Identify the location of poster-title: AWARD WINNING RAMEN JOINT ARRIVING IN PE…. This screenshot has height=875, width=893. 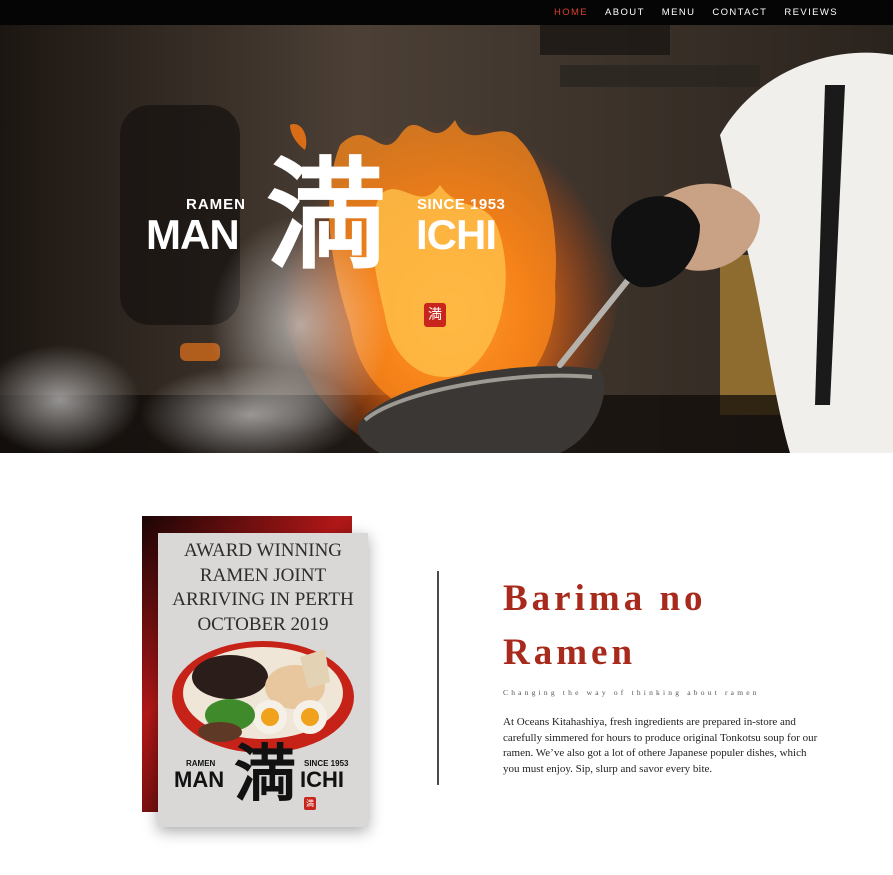
(263, 588).